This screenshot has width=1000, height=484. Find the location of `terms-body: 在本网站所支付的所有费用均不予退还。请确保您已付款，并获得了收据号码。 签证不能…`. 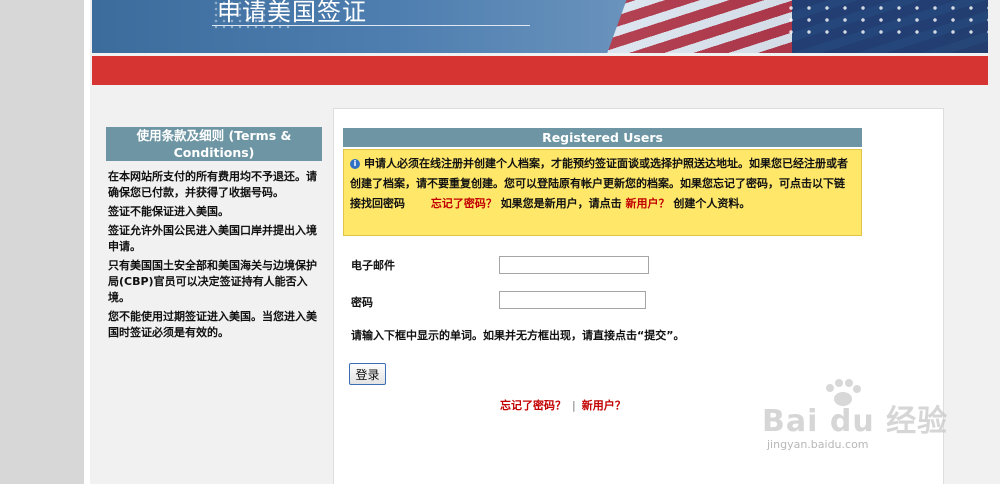

terms-body: 在本网站所支付的所有费用均不予退还。请确保您已付款，并获得了收据号码。 签证不能… is located at coordinates (214, 251).